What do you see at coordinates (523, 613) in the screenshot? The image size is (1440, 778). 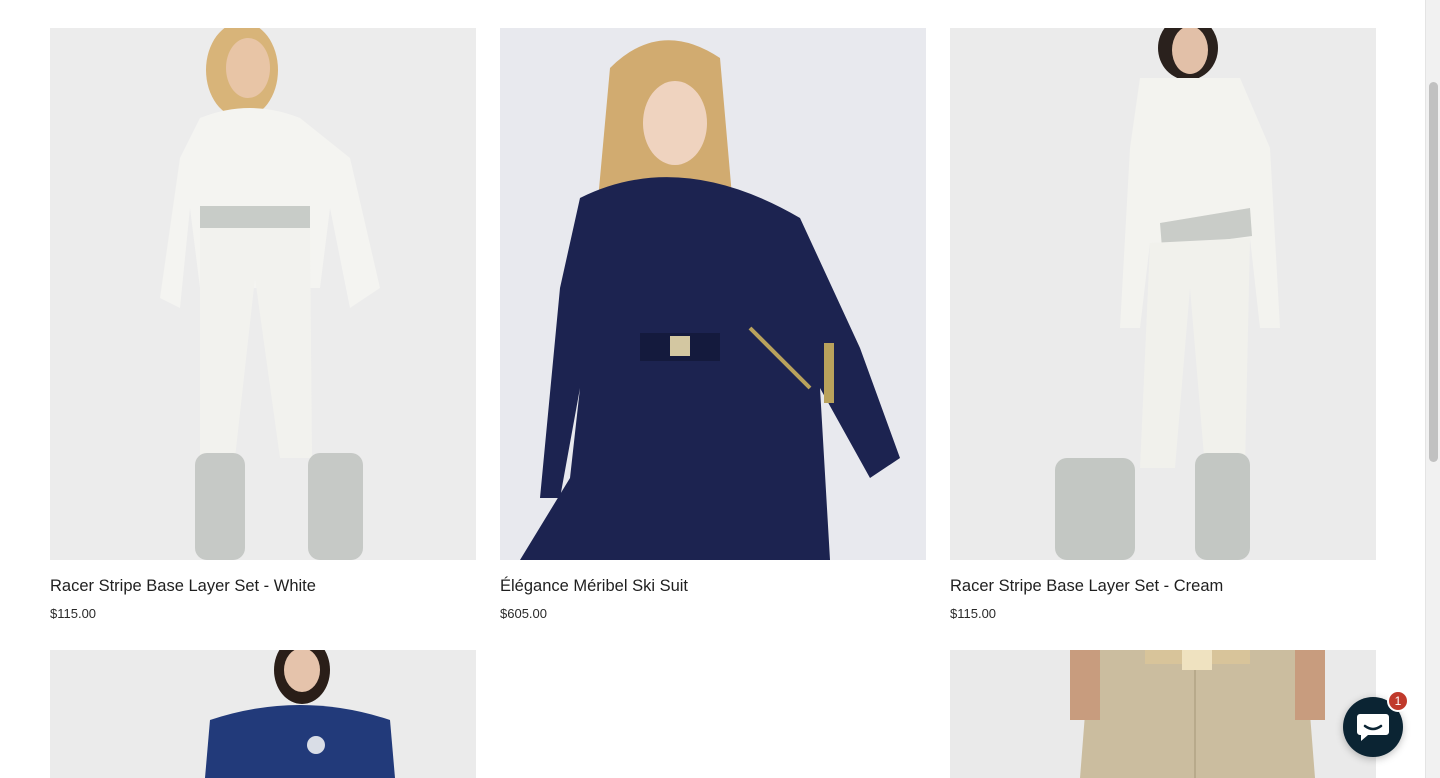 I see `product-price: $605.00` at bounding box center [523, 613].